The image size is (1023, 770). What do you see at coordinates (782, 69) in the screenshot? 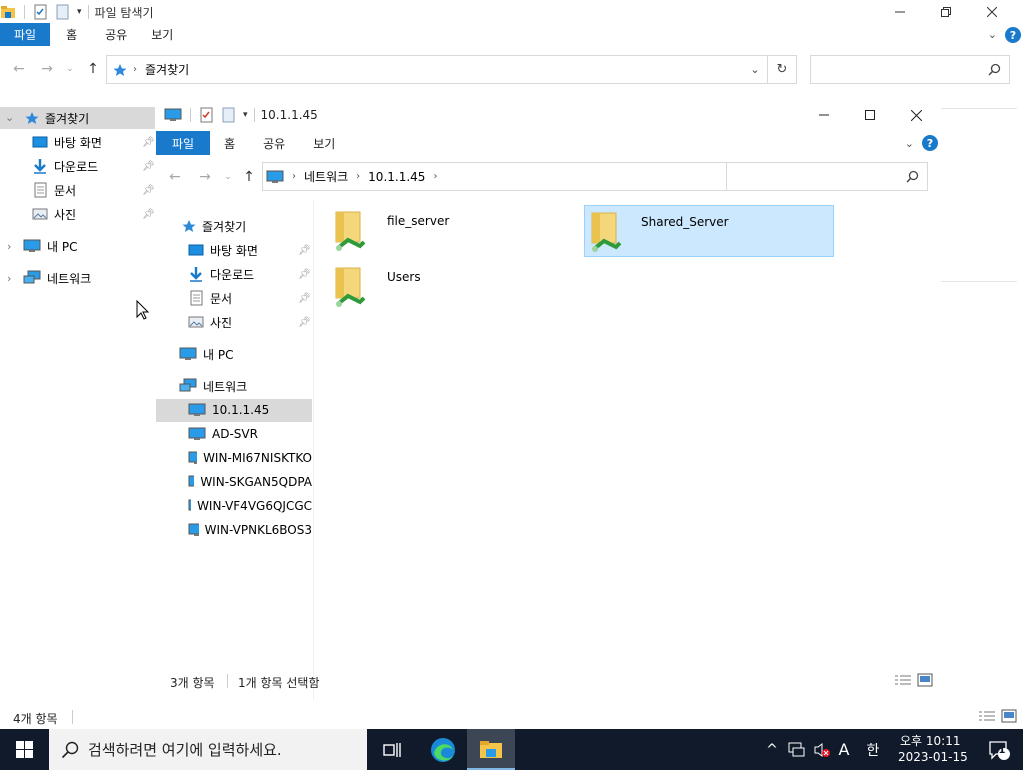
I see `refresh-icon: ↻` at bounding box center [782, 69].